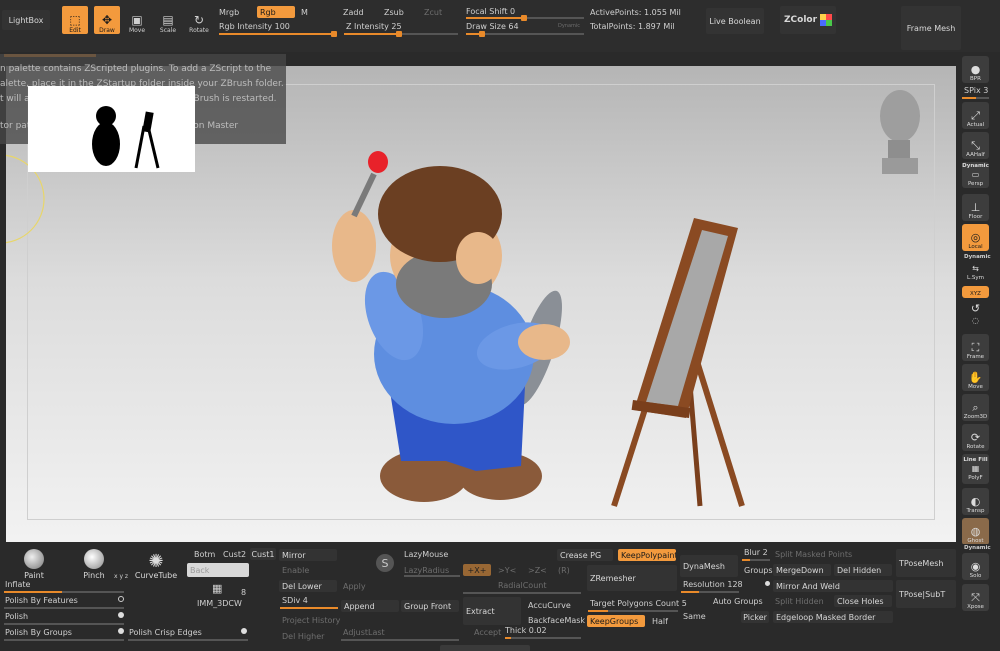 Image resolution: width=1000 pixels, height=651 pixels. I want to click on zremesher-button: ZRemesher, so click(632, 578).